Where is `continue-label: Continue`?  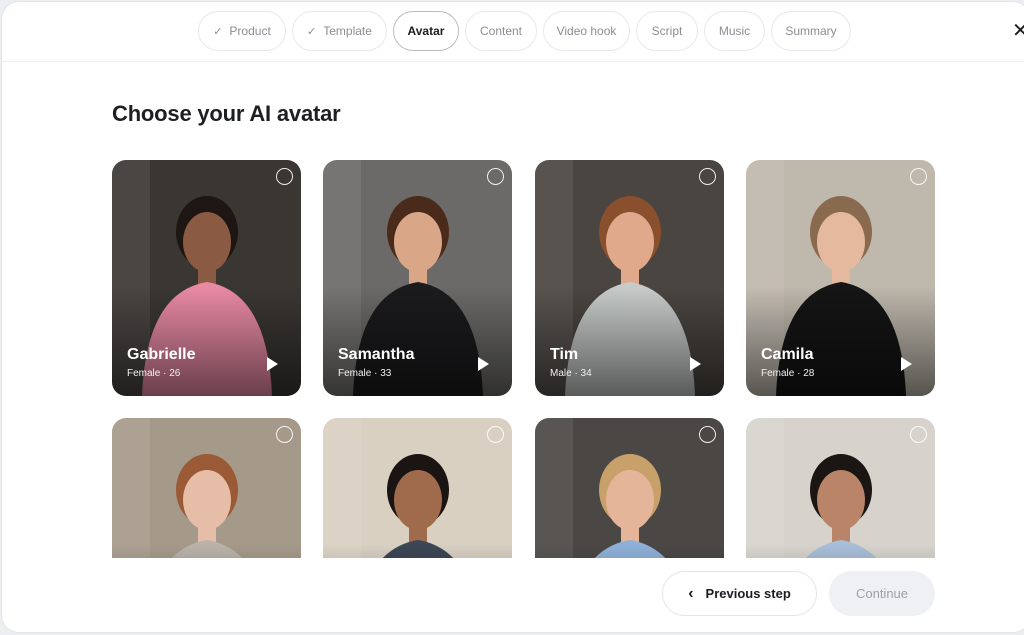 continue-label: Continue is located at coordinates (882, 593).